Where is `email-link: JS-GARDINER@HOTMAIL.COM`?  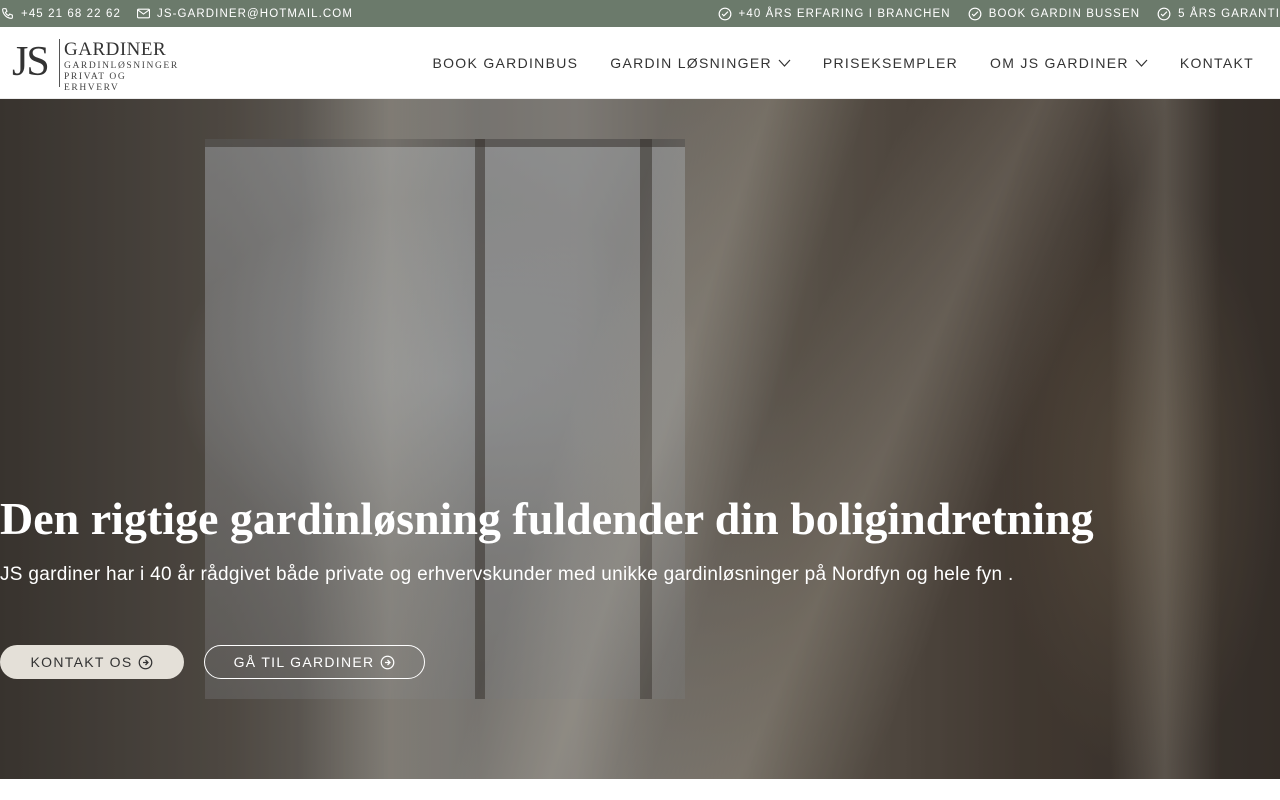
email-link: JS-GARDINER@HOTMAIL.COM is located at coordinates (245, 13).